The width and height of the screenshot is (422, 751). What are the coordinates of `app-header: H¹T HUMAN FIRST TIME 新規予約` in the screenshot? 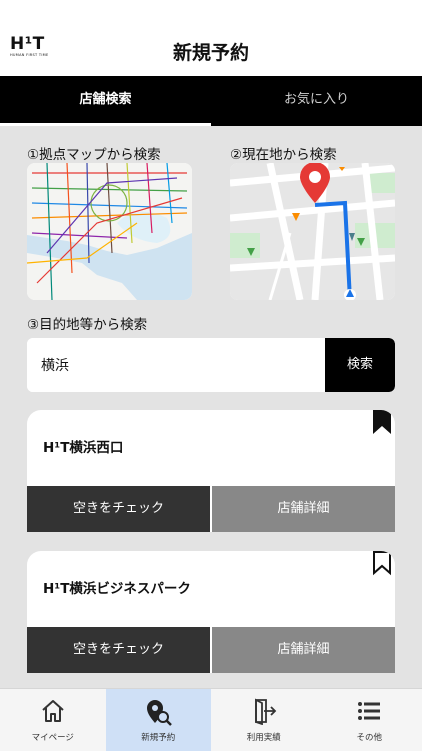 It's located at (211, 38).